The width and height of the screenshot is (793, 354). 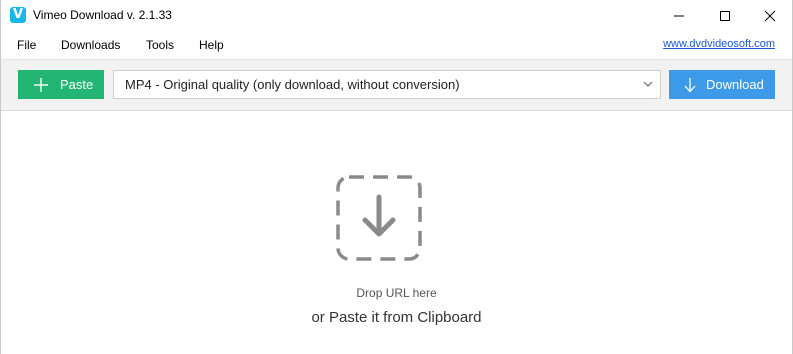 I want to click on menu-downloads: Downloads, so click(x=90, y=45).